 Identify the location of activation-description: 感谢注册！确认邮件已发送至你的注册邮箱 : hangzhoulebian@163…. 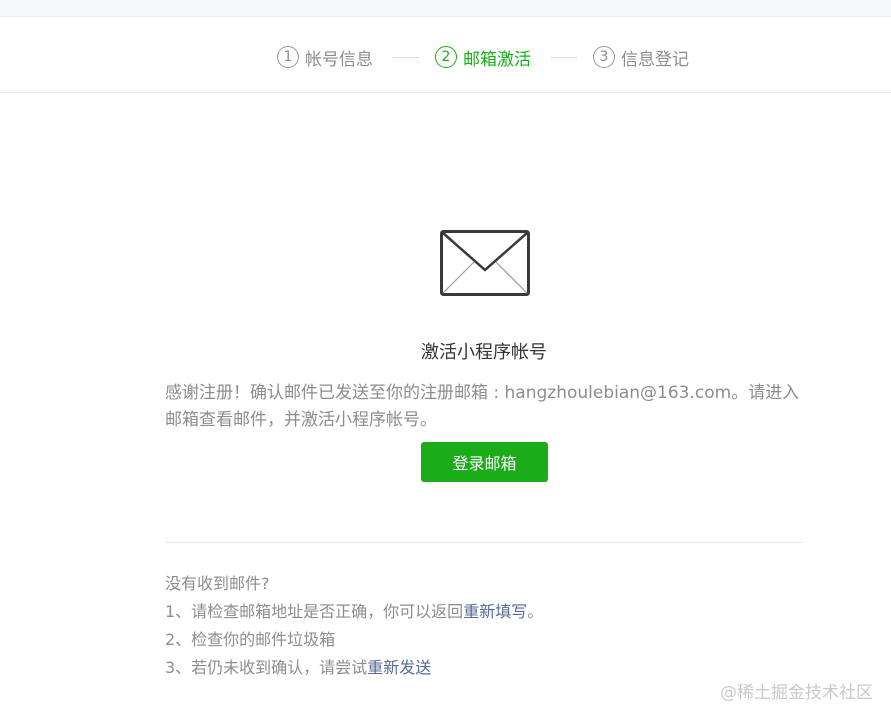
(482, 406).